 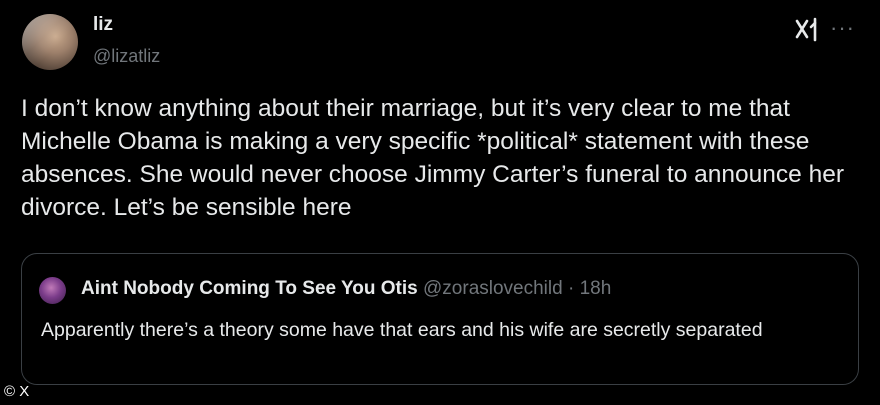 What do you see at coordinates (52, 290) in the screenshot?
I see `quote-avatar` at bounding box center [52, 290].